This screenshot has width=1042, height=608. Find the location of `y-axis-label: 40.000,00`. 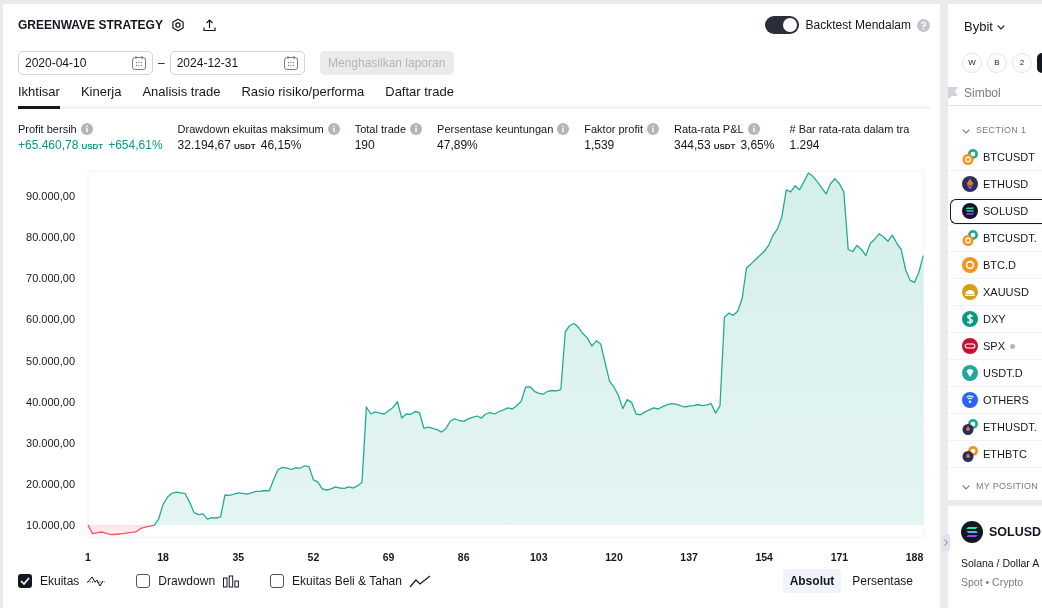

y-axis-label: 40.000,00 is located at coordinates (50, 401).